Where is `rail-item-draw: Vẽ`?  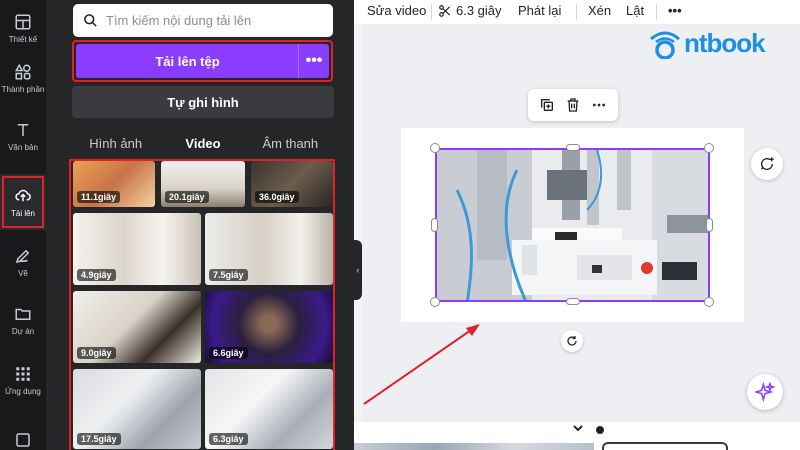 rail-item-draw: Vẽ is located at coordinates (23, 262).